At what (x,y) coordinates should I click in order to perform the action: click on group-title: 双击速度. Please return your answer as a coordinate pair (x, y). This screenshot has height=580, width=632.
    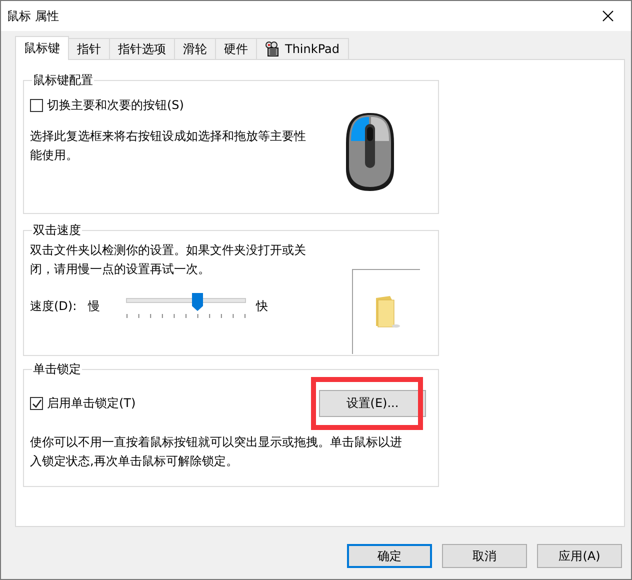
    Looking at the image, I should click on (57, 230).